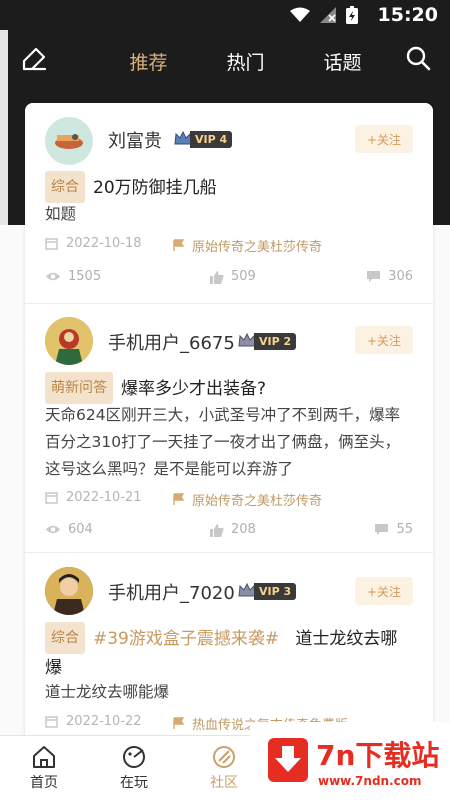  I want to click on watermark-url: www.7ndn.com, so click(370, 781).